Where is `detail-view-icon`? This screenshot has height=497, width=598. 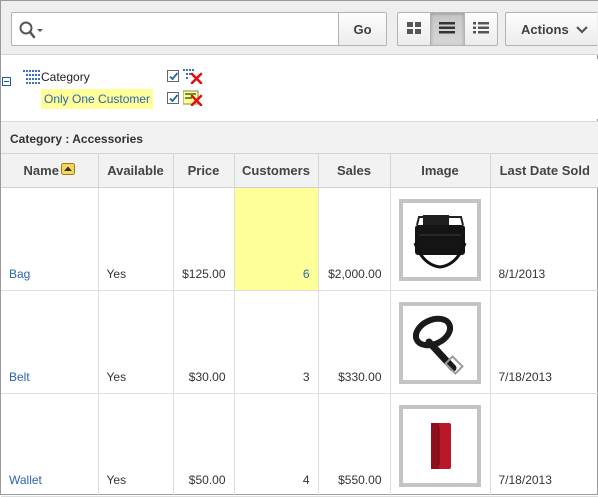
detail-view-icon is located at coordinates (481, 29).